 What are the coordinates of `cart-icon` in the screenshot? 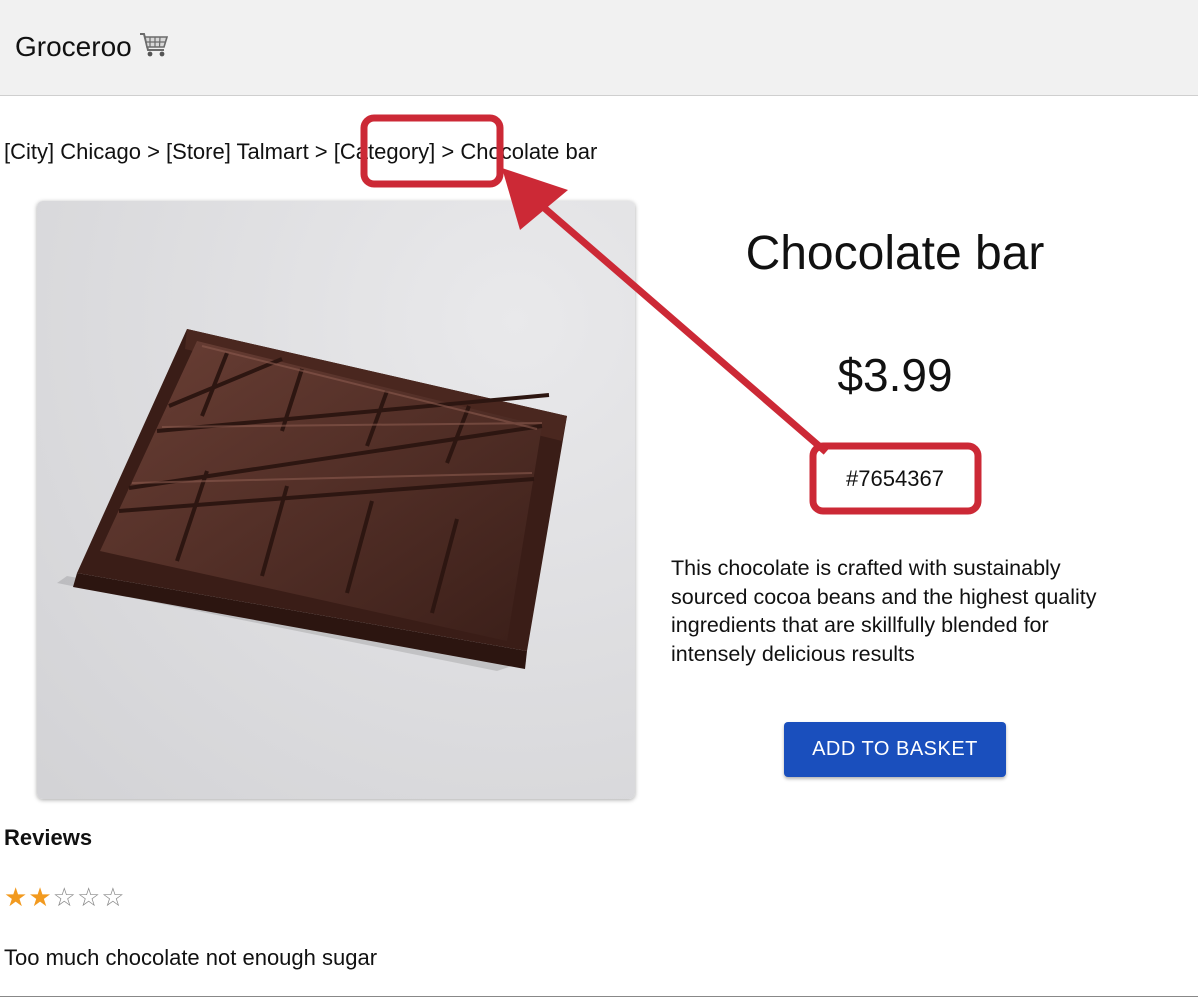 It's located at (154, 48).